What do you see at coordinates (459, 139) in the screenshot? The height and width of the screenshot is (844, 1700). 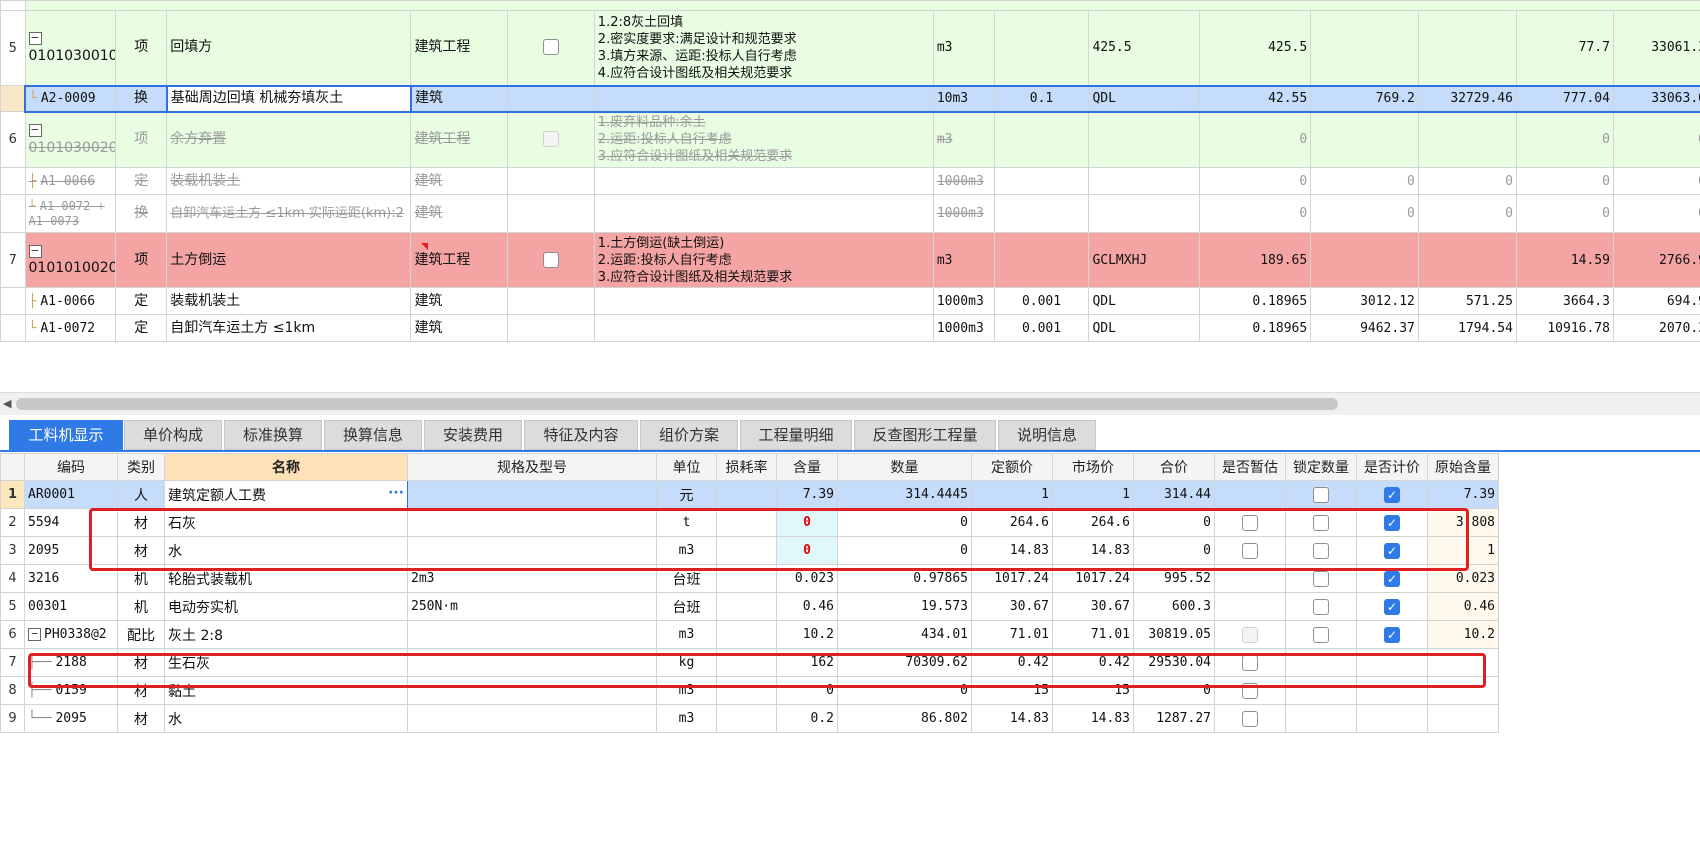 I see `major-cell: 建筑工程` at bounding box center [459, 139].